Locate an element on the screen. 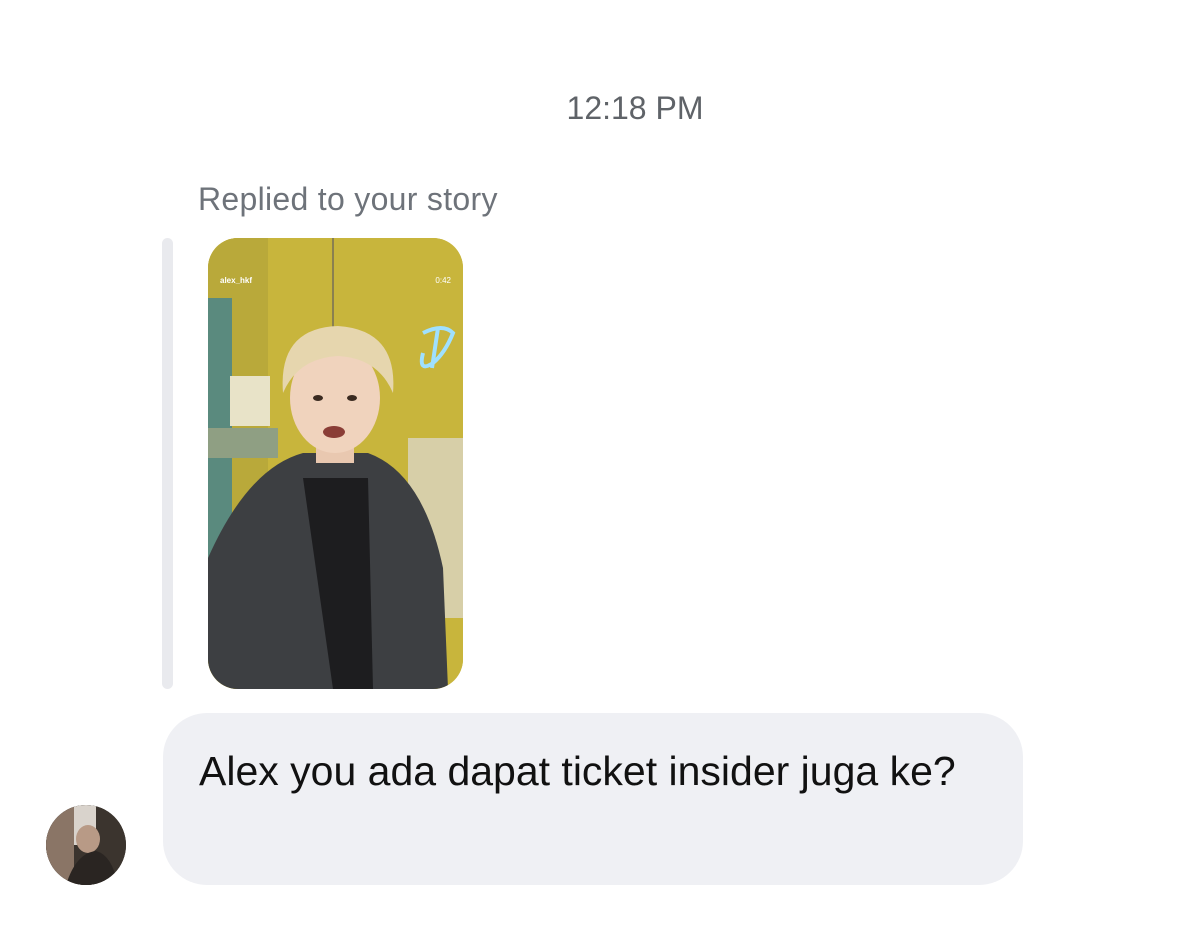 Image resolution: width=1200 pixels, height=932 pixels. reply-indicator-bar is located at coordinates (167, 463).